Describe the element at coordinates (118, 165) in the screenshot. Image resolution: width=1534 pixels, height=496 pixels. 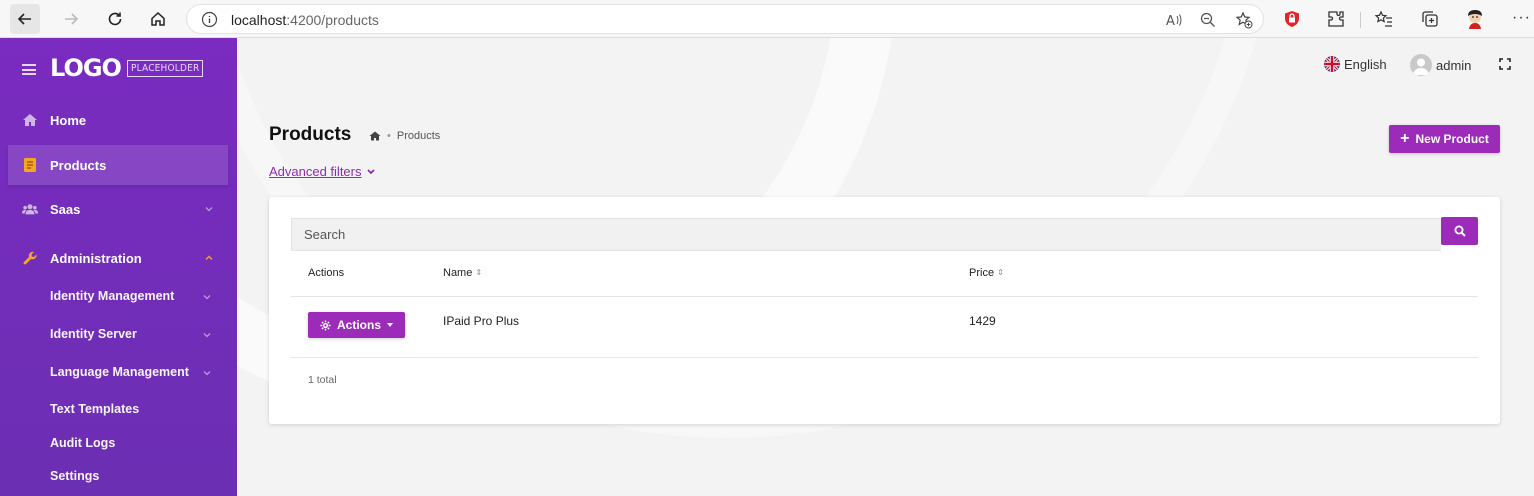
I see `sidebar-item-products: Products` at that location.